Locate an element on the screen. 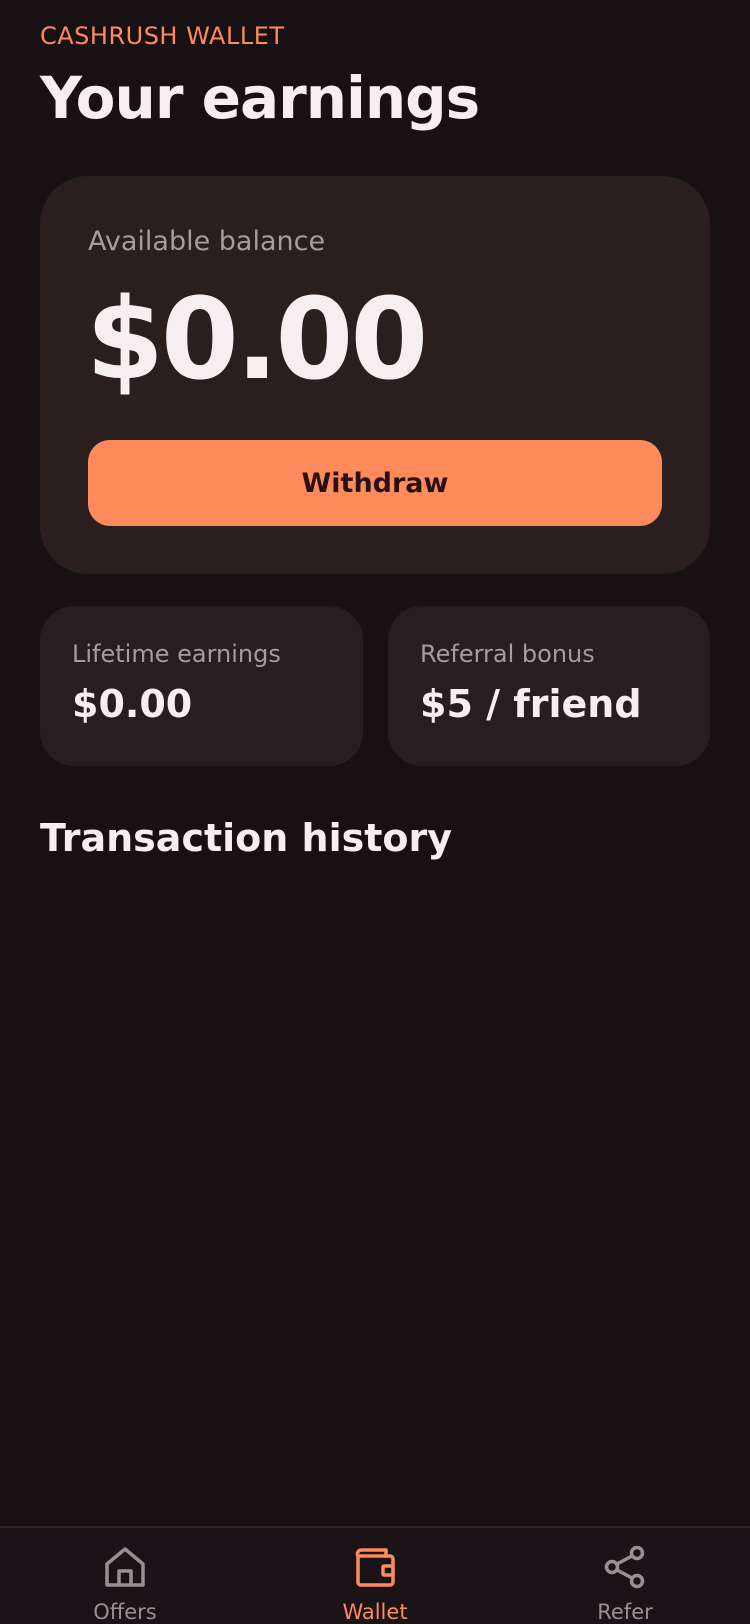 Image resolution: width=750 pixels, height=1624 pixels. referral-bonus-card: Referral bonus $5 / friend is located at coordinates (549, 686).